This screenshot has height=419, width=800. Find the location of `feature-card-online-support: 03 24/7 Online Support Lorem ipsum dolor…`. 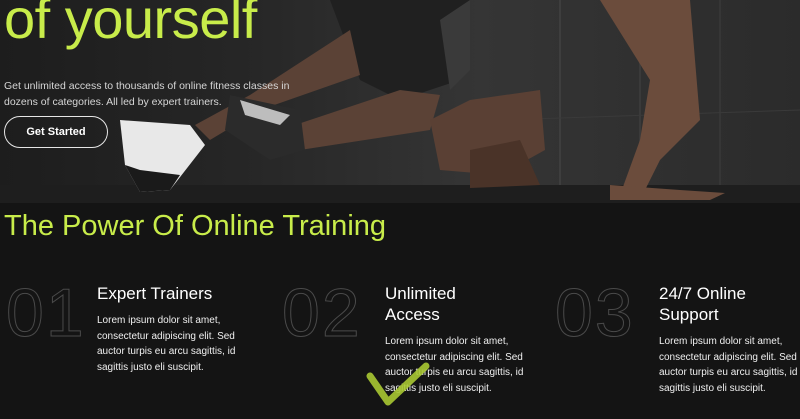

feature-card-online-support: 03 24/7 Online Support Lorem ipsum dolor… is located at coordinates (677, 348).